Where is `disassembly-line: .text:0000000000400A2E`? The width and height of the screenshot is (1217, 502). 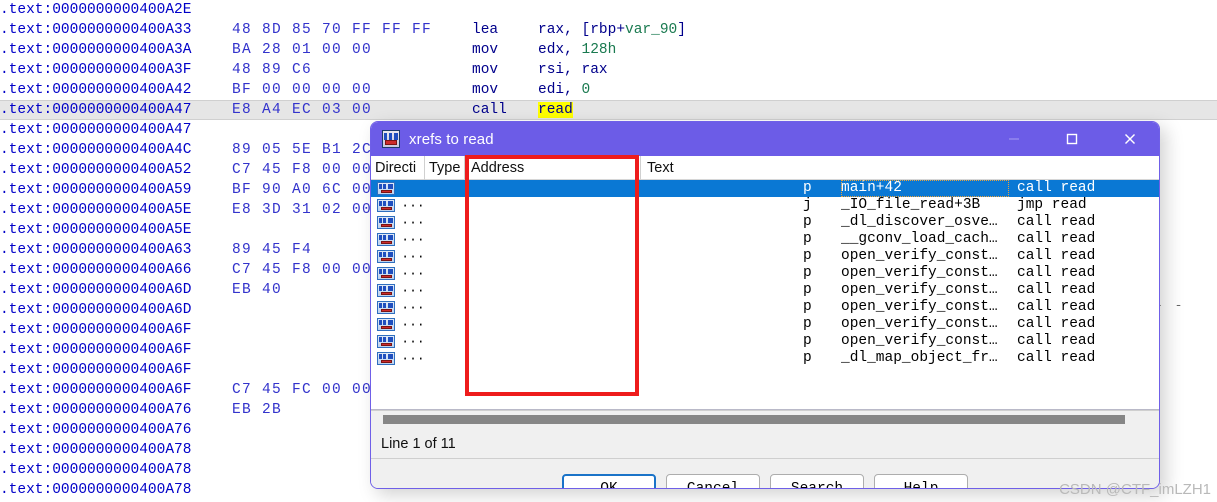
disassembly-line: .text:0000000000400A2E is located at coordinates (608, 10).